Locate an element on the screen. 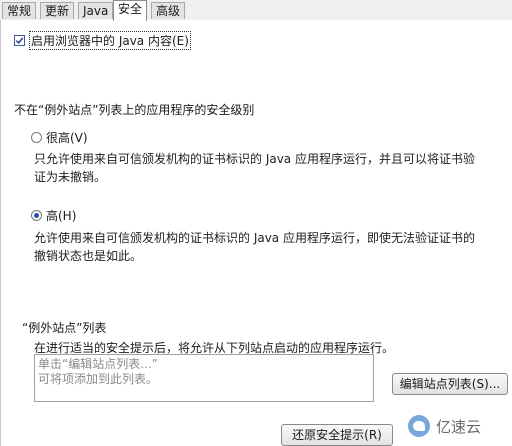 The height and width of the screenshot is (446, 512). exception-sites-list: 单击“编辑站点列表...” 可将项添加到此列表。 is located at coordinates (204, 378).